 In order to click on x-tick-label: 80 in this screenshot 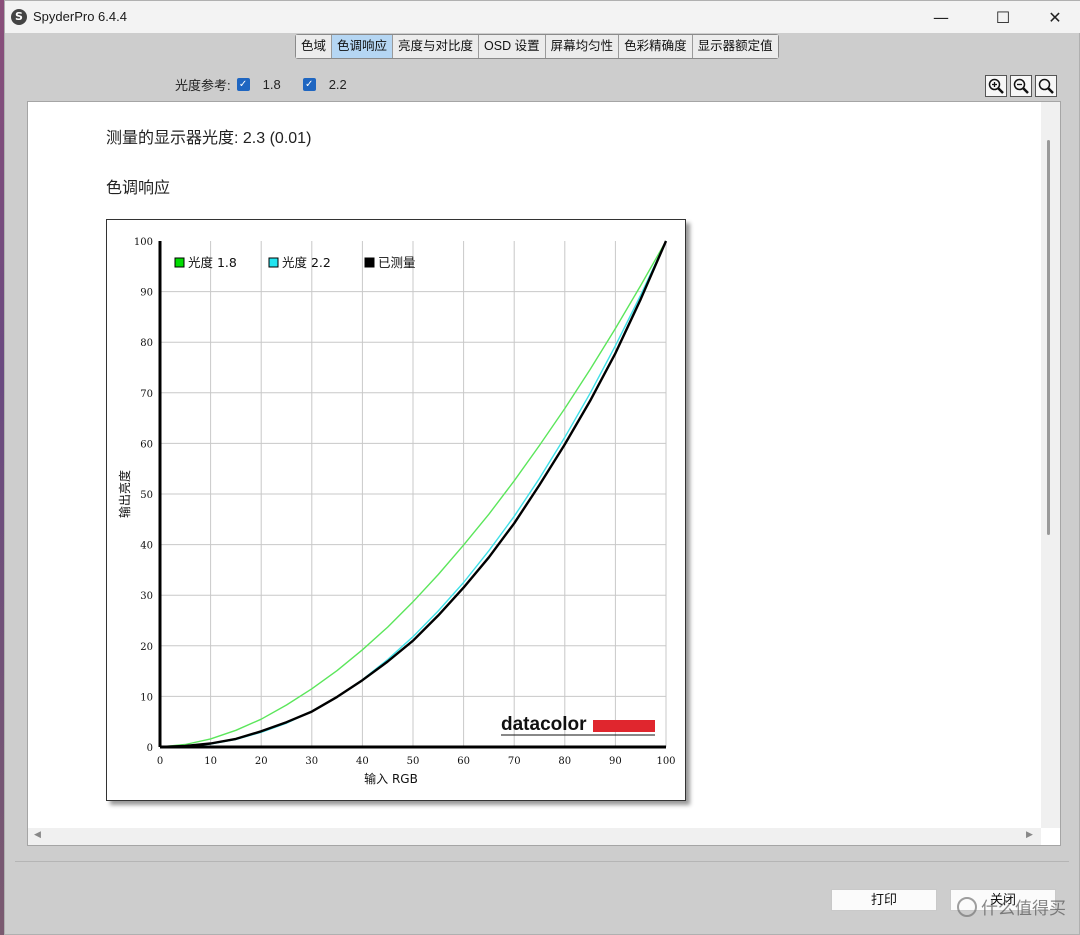, I will do `click(564, 761)`.